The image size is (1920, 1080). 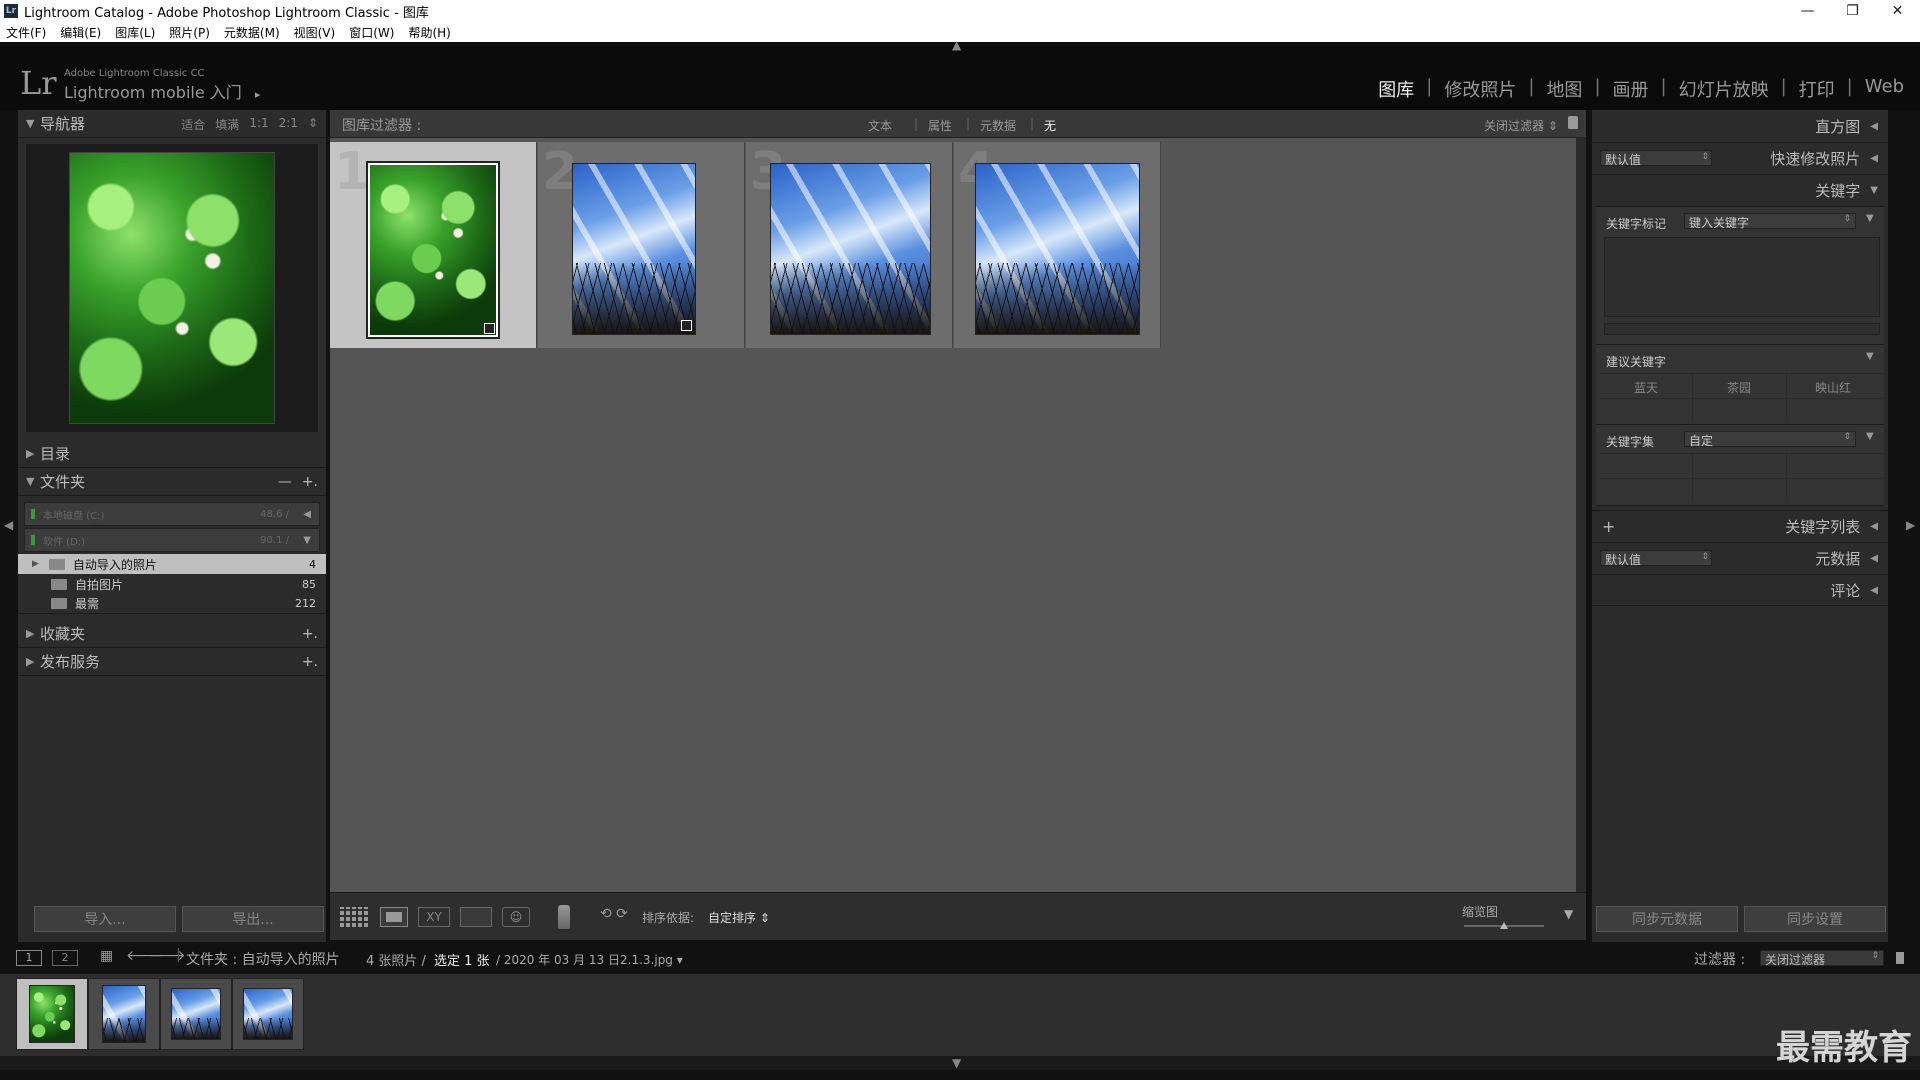 I want to click on close-filter-dropdown: 关闭过滤器 ⇕, so click(x=1521, y=125).